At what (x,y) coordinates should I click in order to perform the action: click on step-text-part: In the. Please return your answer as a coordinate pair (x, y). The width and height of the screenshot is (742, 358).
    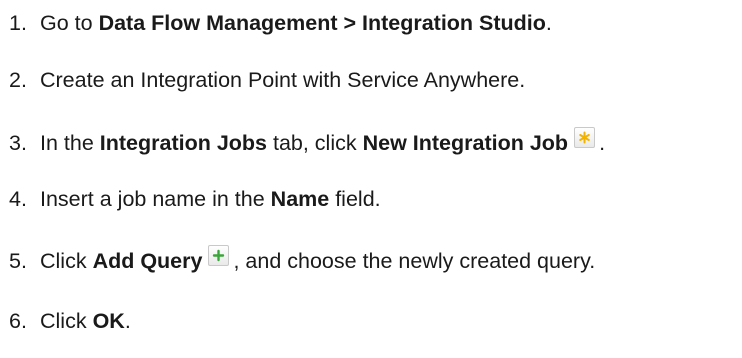
    Looking at the image, I should click on (70, 143).